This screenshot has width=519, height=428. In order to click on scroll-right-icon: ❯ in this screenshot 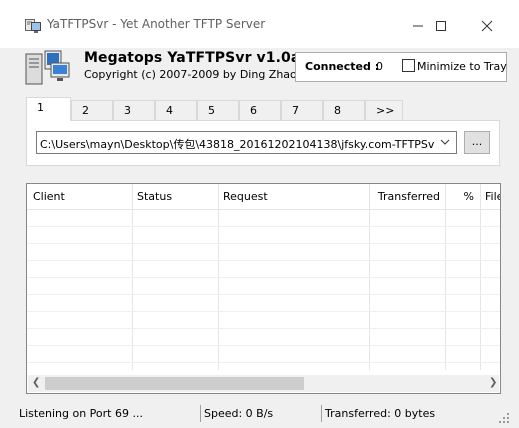, I will do `click(493, 382)`.